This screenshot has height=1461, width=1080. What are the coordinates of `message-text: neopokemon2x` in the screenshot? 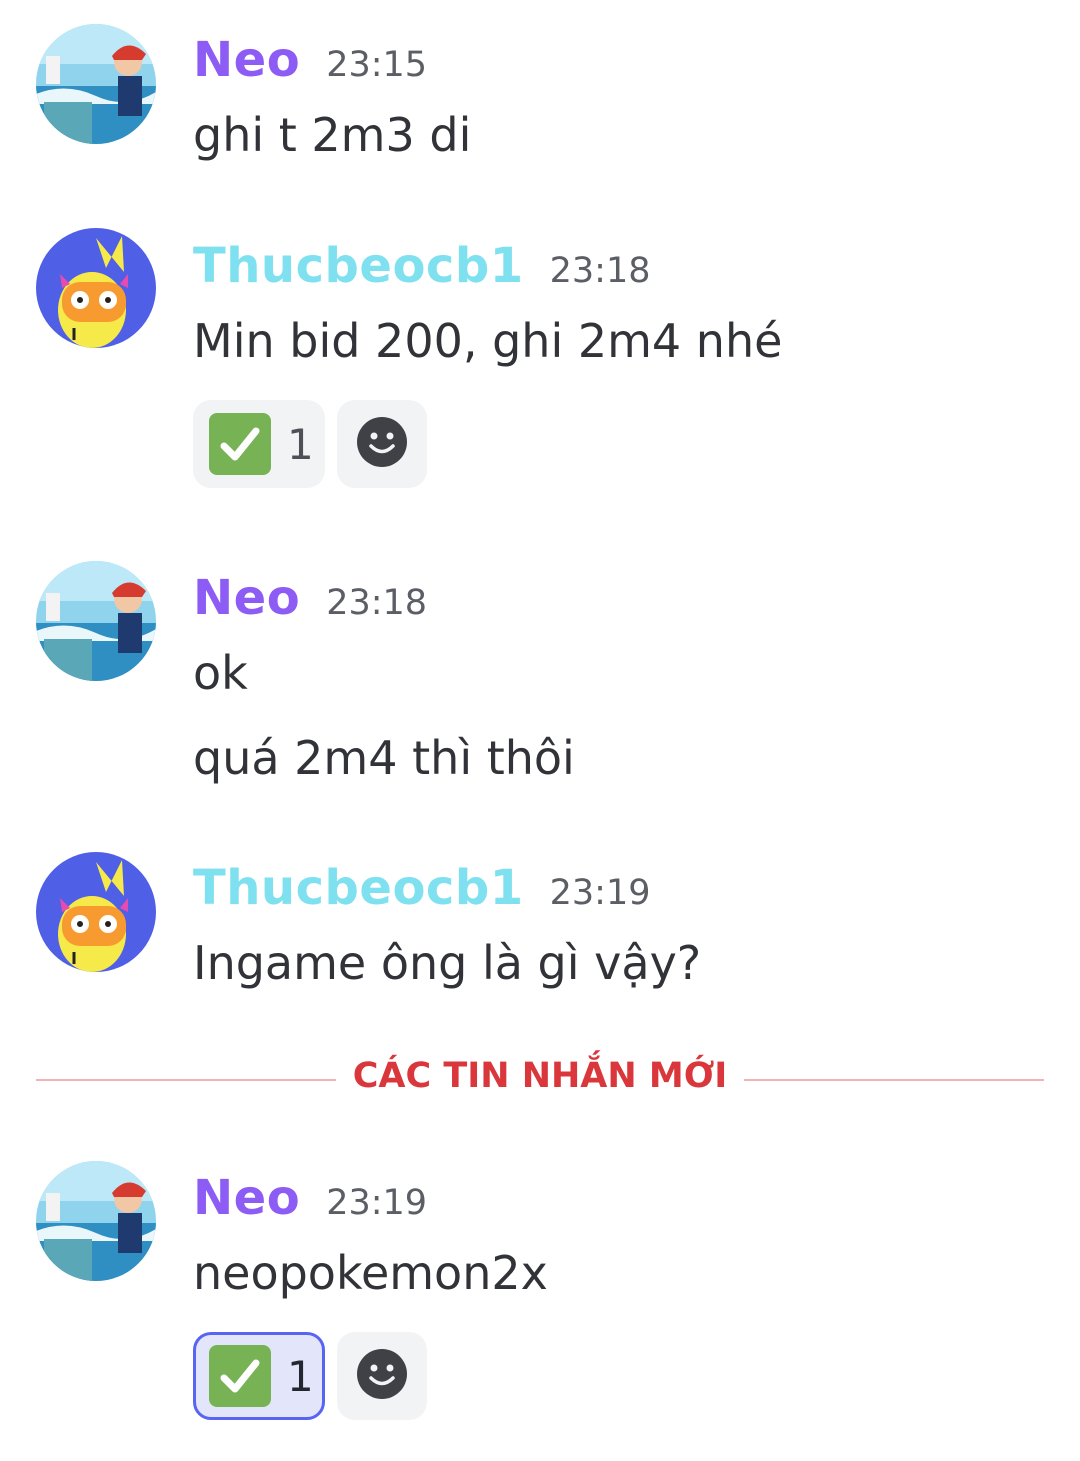 It's located at (370, 1273).